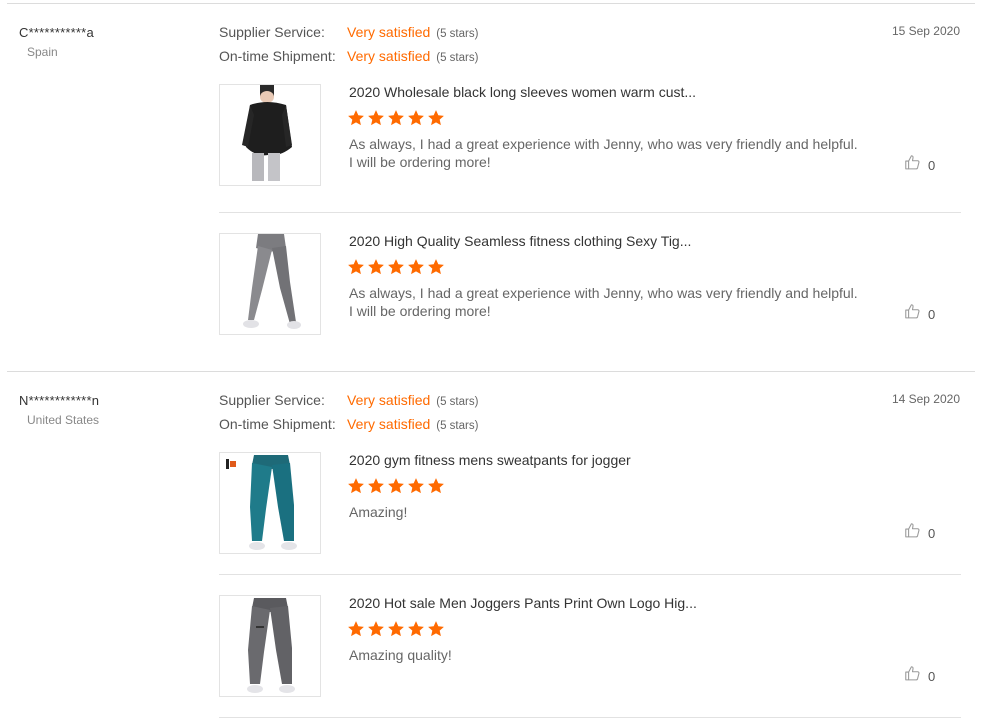  What do you see at coordinates (56, 32) in the screenshot?
I see `buyer-name: C***********a` at bounding box center [56, 32].